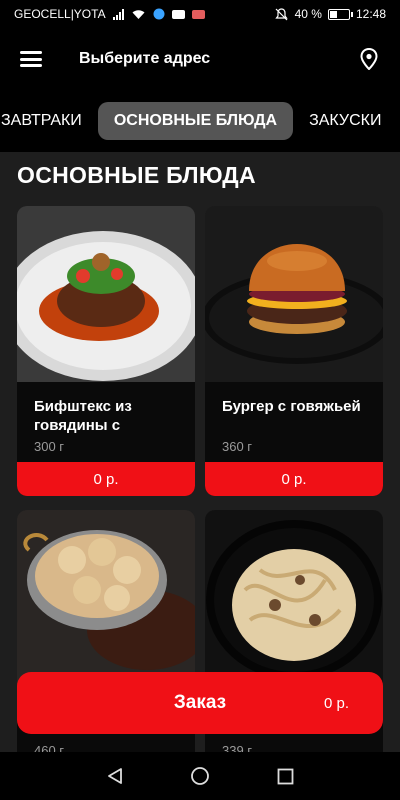 The width and height of the screenshot is (400, 800). Describe the element at coordinates (136, 175) in the screenshot. I see `section-title: ОСНОВНЫЕ БЛЮДА` at that location.